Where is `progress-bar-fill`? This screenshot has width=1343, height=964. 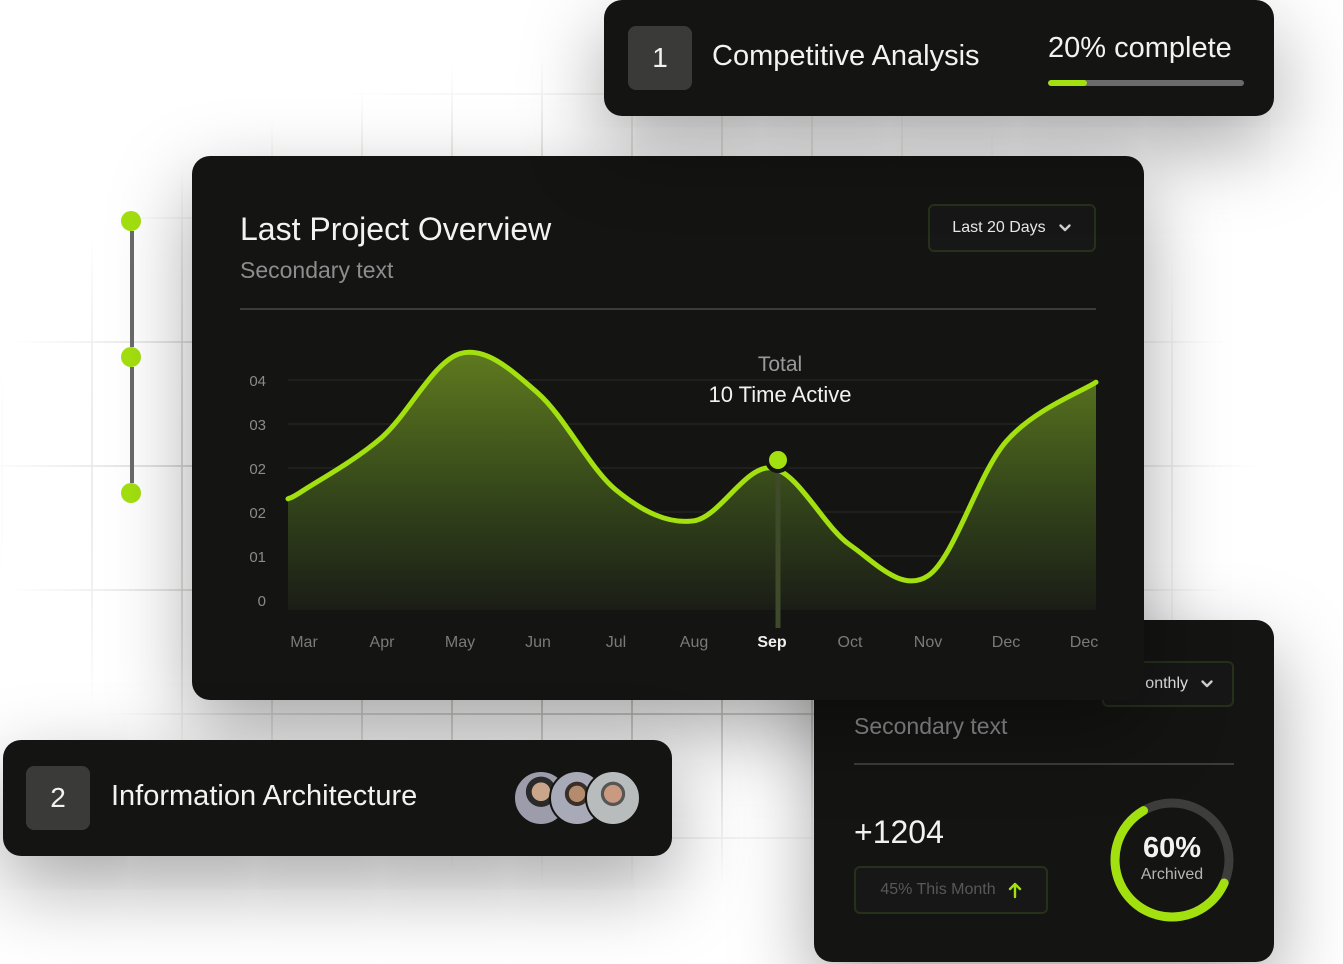
progress-bar-fill is located at coordinates (1068, 83).